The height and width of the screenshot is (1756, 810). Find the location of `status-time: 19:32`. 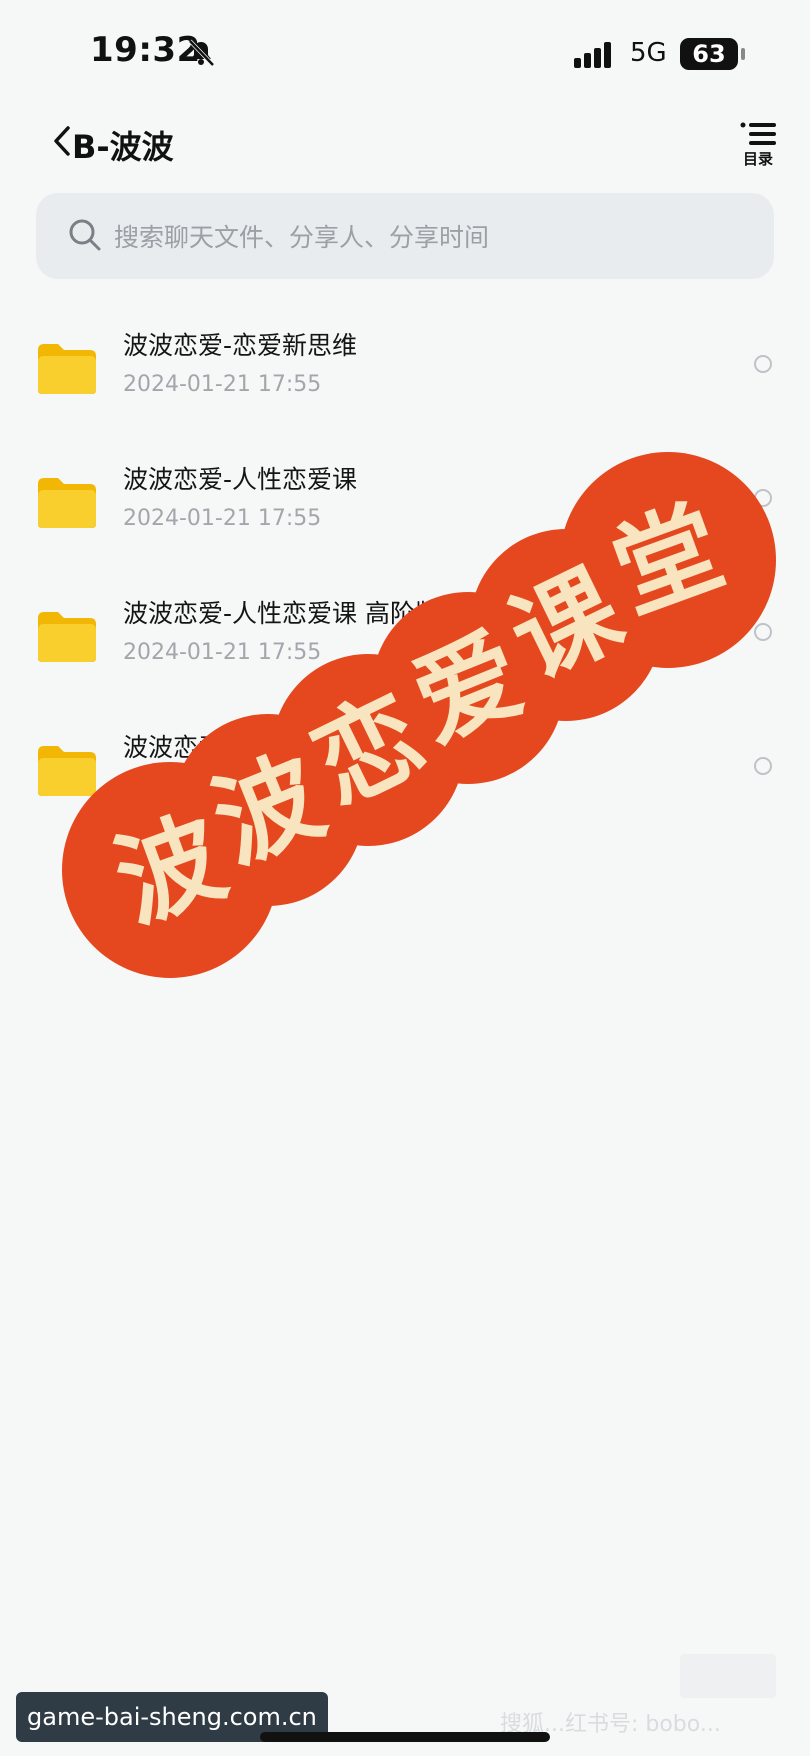

status-time: 19:32 is located at coordinates (145, 50).